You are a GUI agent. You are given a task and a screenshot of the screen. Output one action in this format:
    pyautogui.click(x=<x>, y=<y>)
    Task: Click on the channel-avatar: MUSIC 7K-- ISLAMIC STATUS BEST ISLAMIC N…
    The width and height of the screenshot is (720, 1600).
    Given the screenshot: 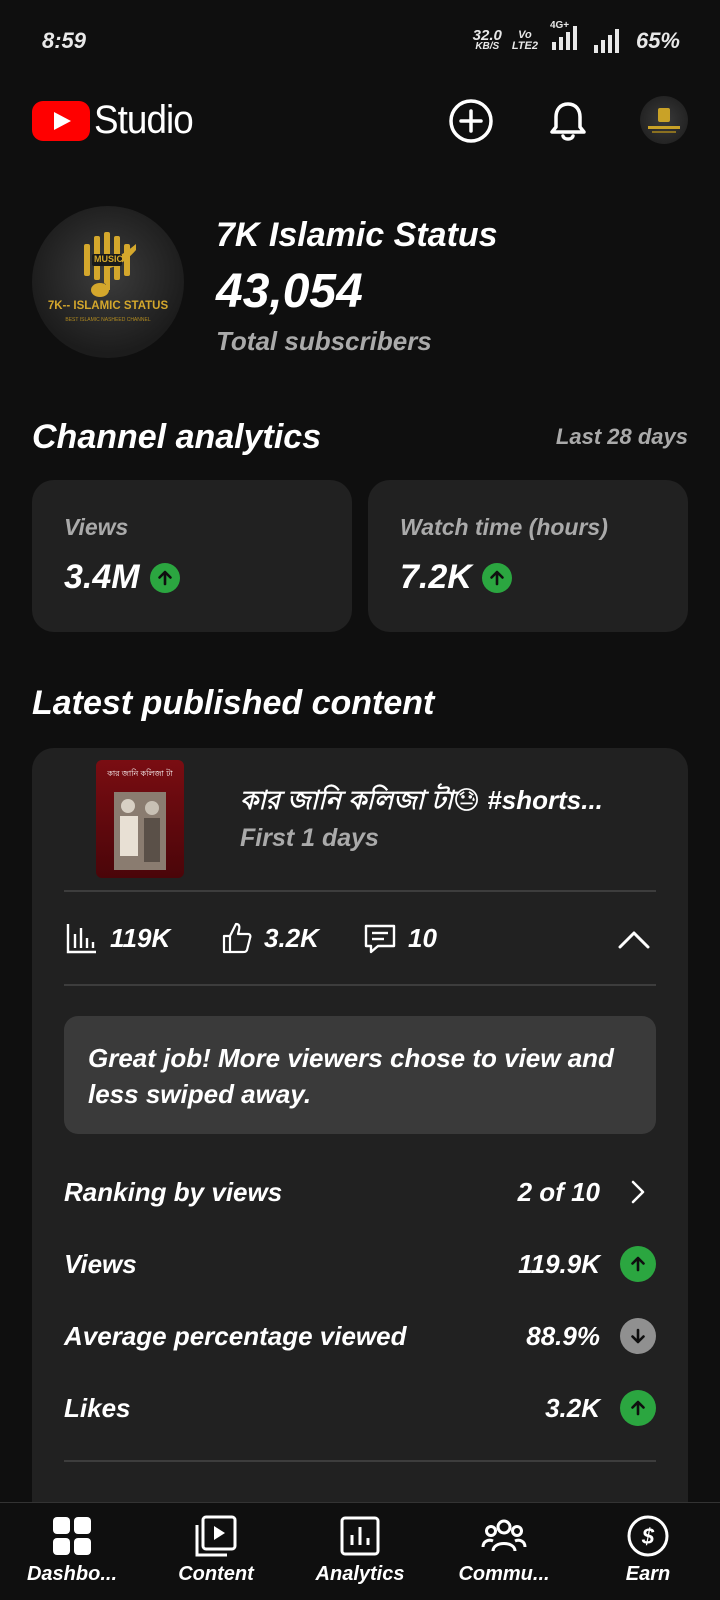 What is the action you would take?
    pyautogui.click(x=108, y=282)
    